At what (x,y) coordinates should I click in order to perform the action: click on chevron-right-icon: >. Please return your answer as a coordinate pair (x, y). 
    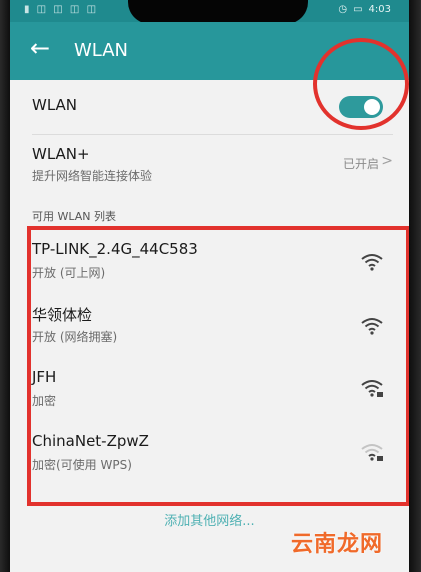
    Looking at the image, I should click on (387, 161).